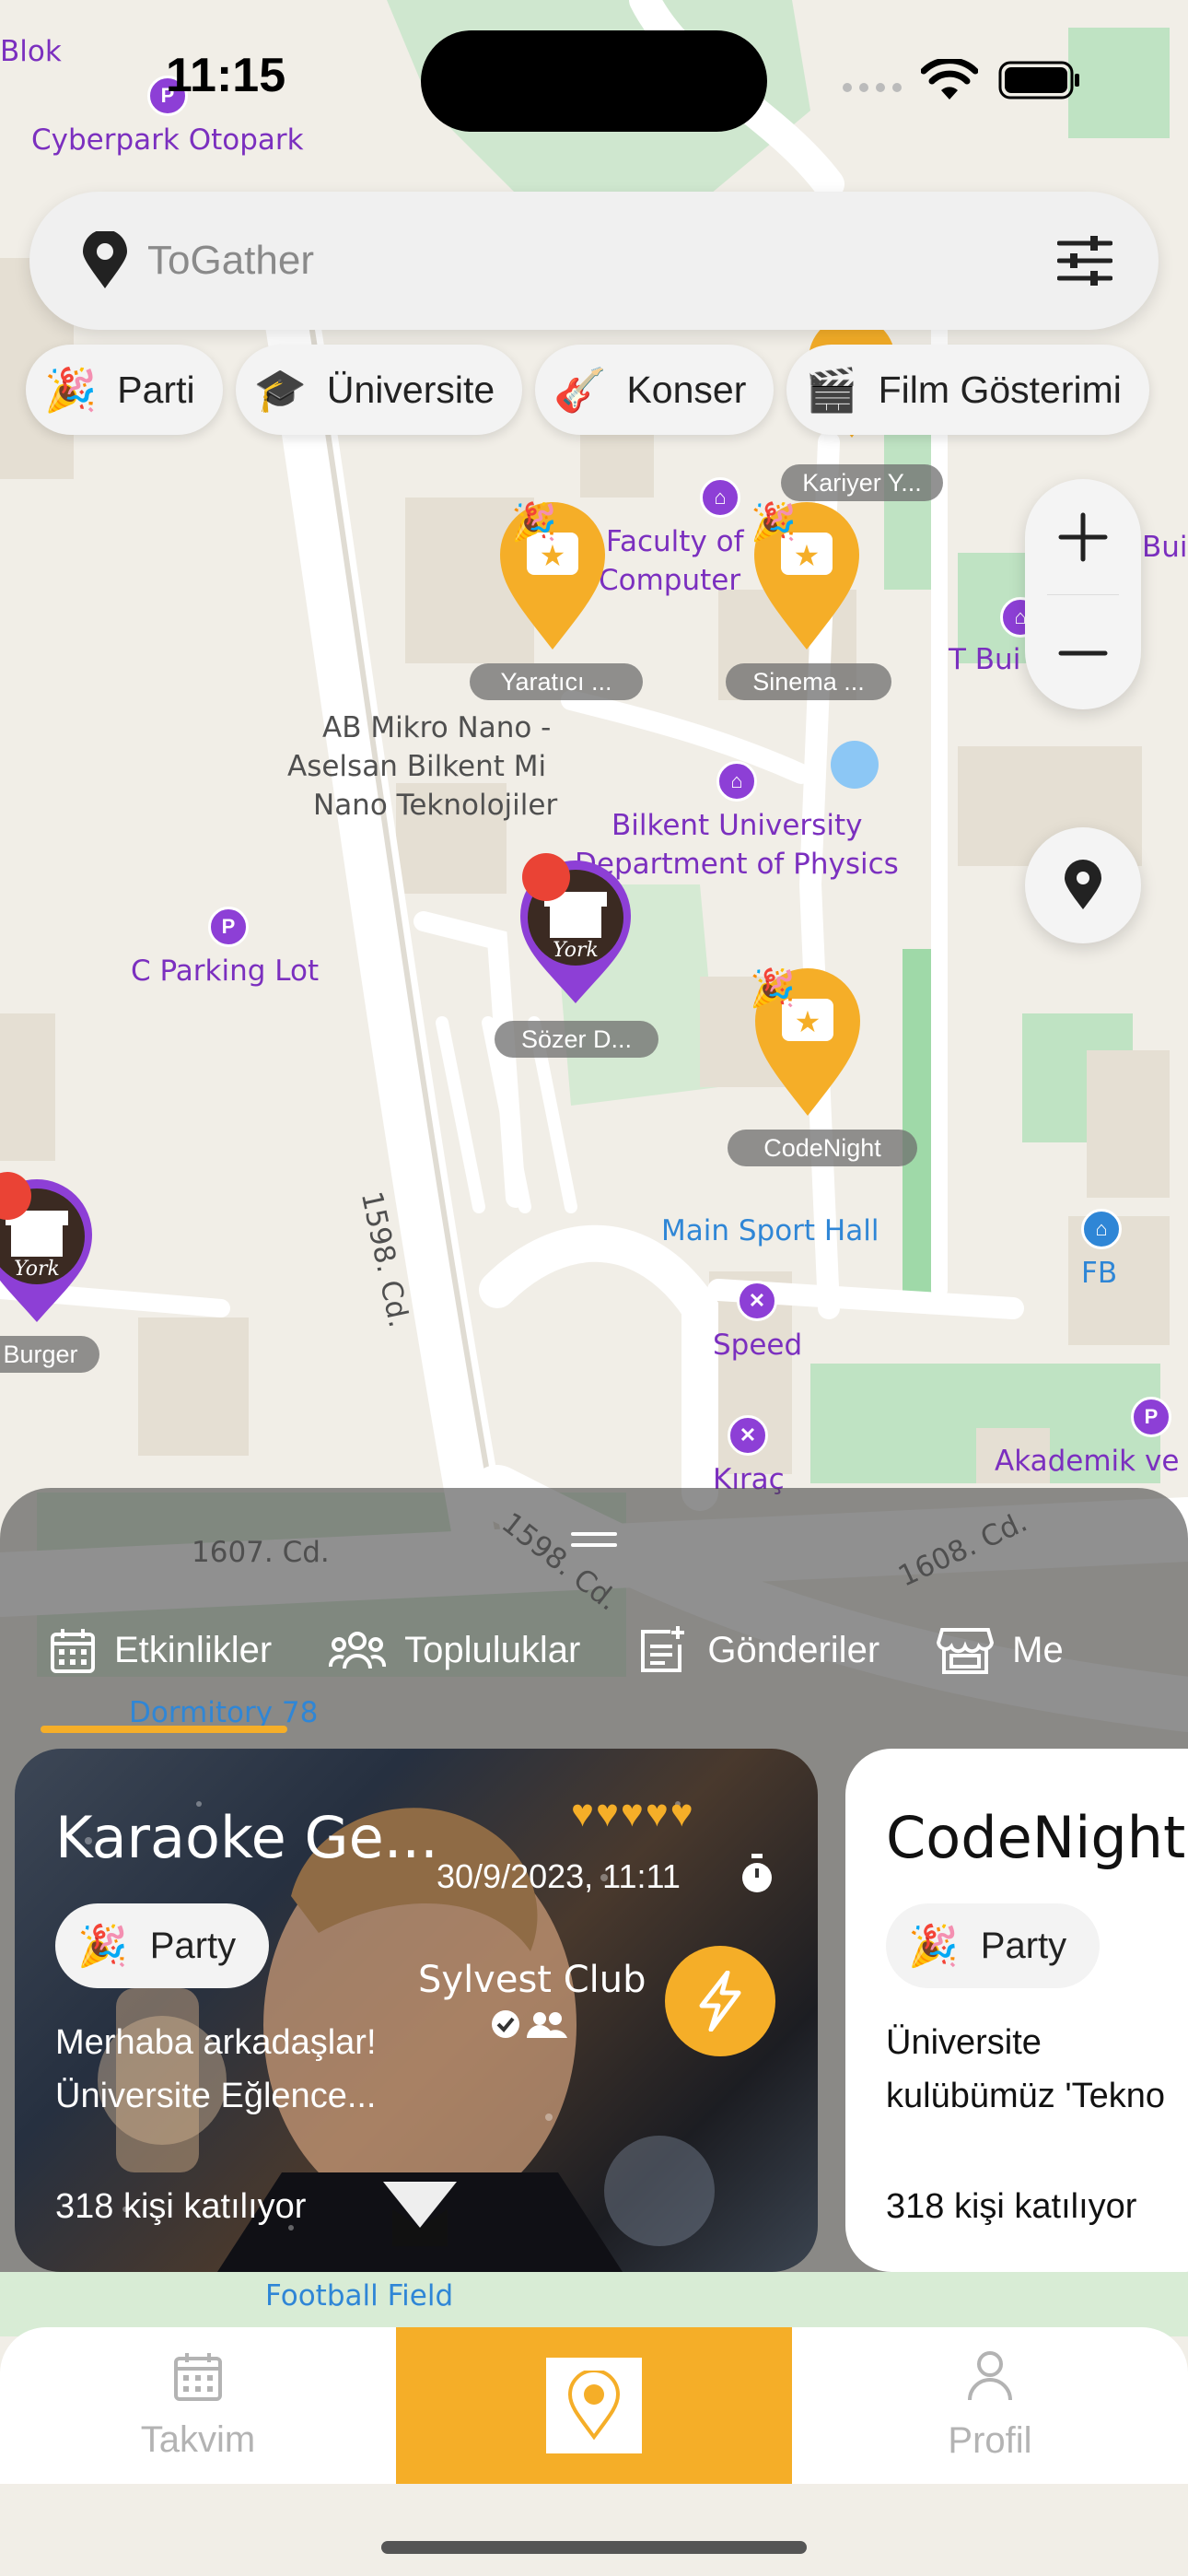 The height and width of the screenshot is (2576, 1188). What do you see at coordinates (990, 2380) in the screenshot?
I see `person-icon` at bounding box center [990, 2380].